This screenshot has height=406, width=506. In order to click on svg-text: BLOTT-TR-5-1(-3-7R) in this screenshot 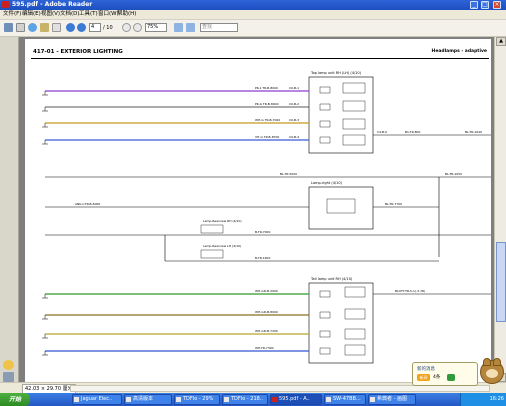, I will do `click(410, 291)`.